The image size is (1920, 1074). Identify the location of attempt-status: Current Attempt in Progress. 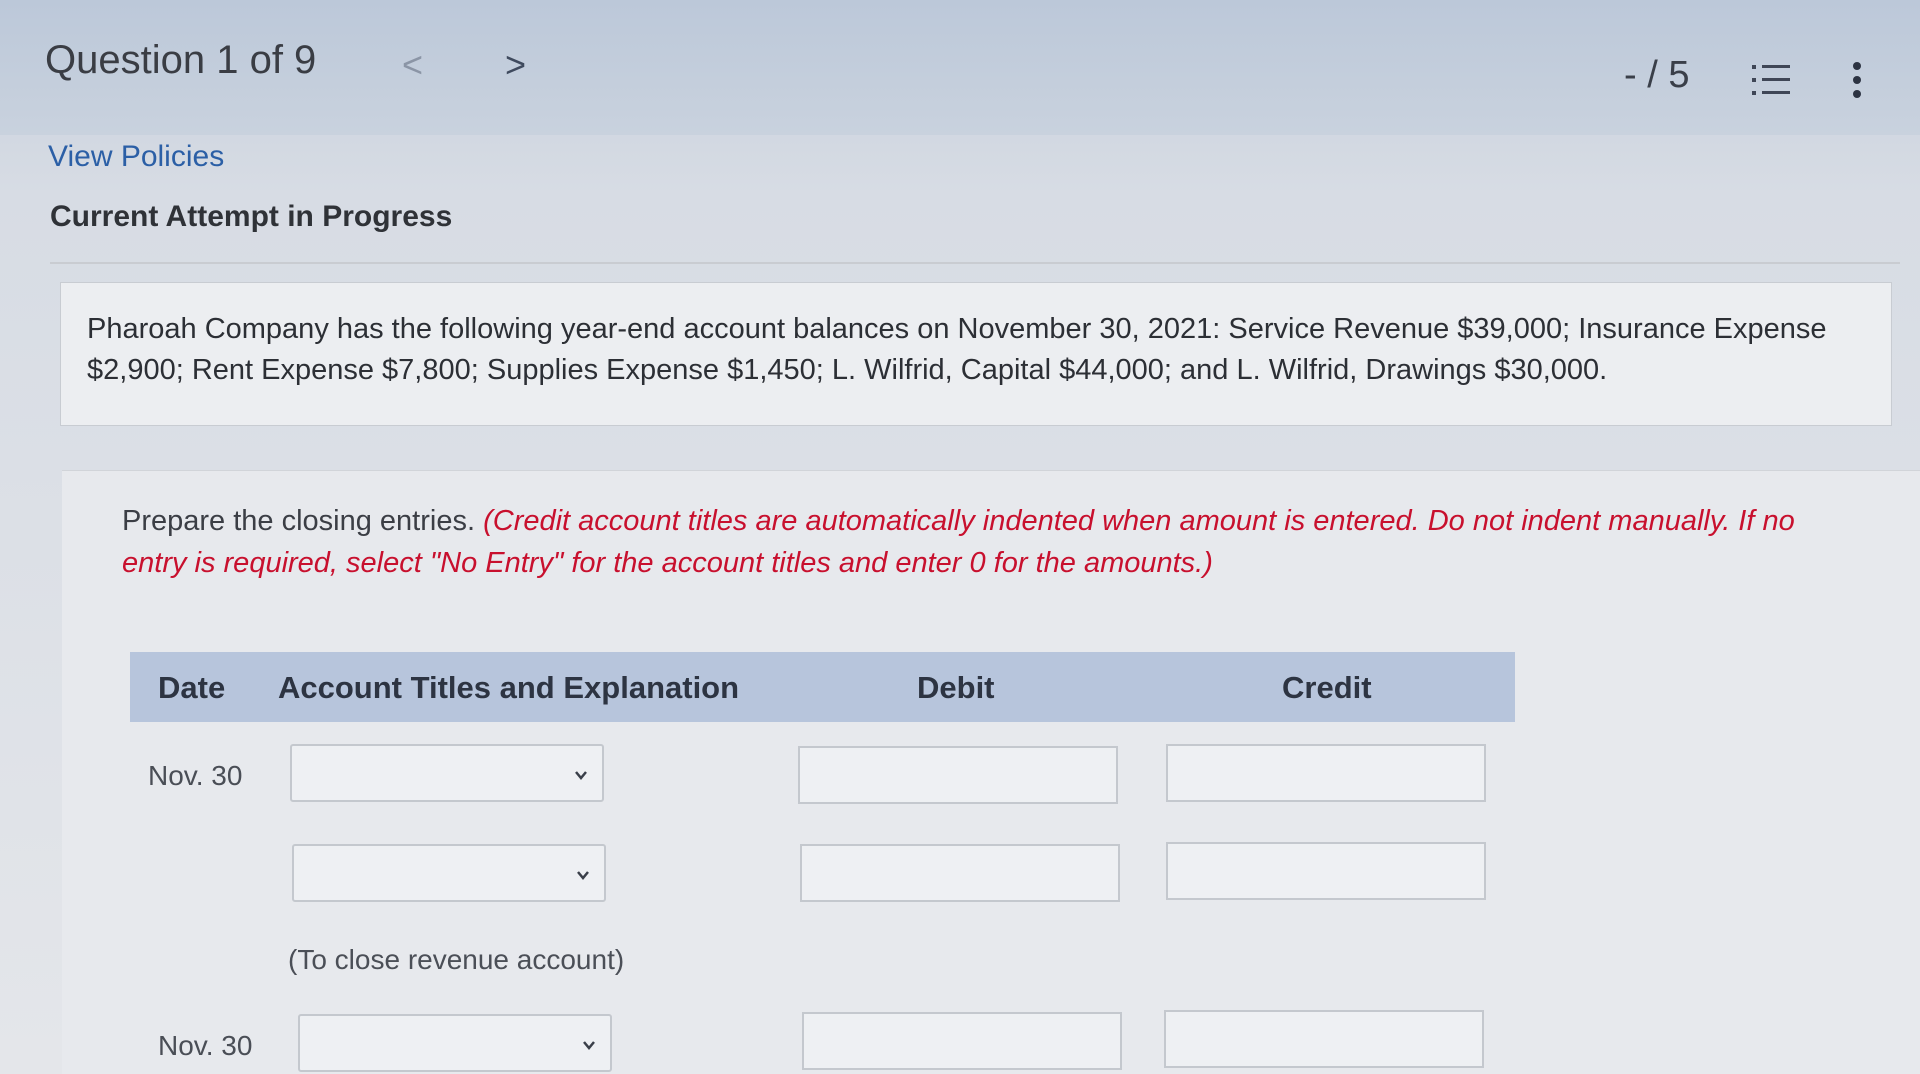
(251, 216).